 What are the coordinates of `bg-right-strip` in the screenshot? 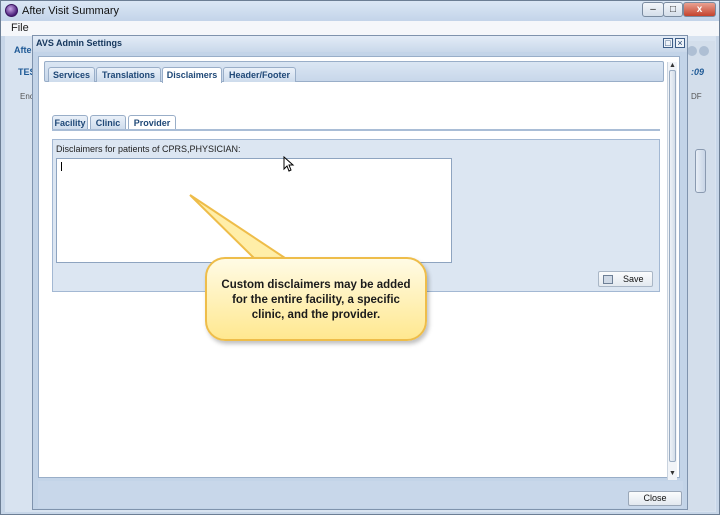 It's located at (701, 276).